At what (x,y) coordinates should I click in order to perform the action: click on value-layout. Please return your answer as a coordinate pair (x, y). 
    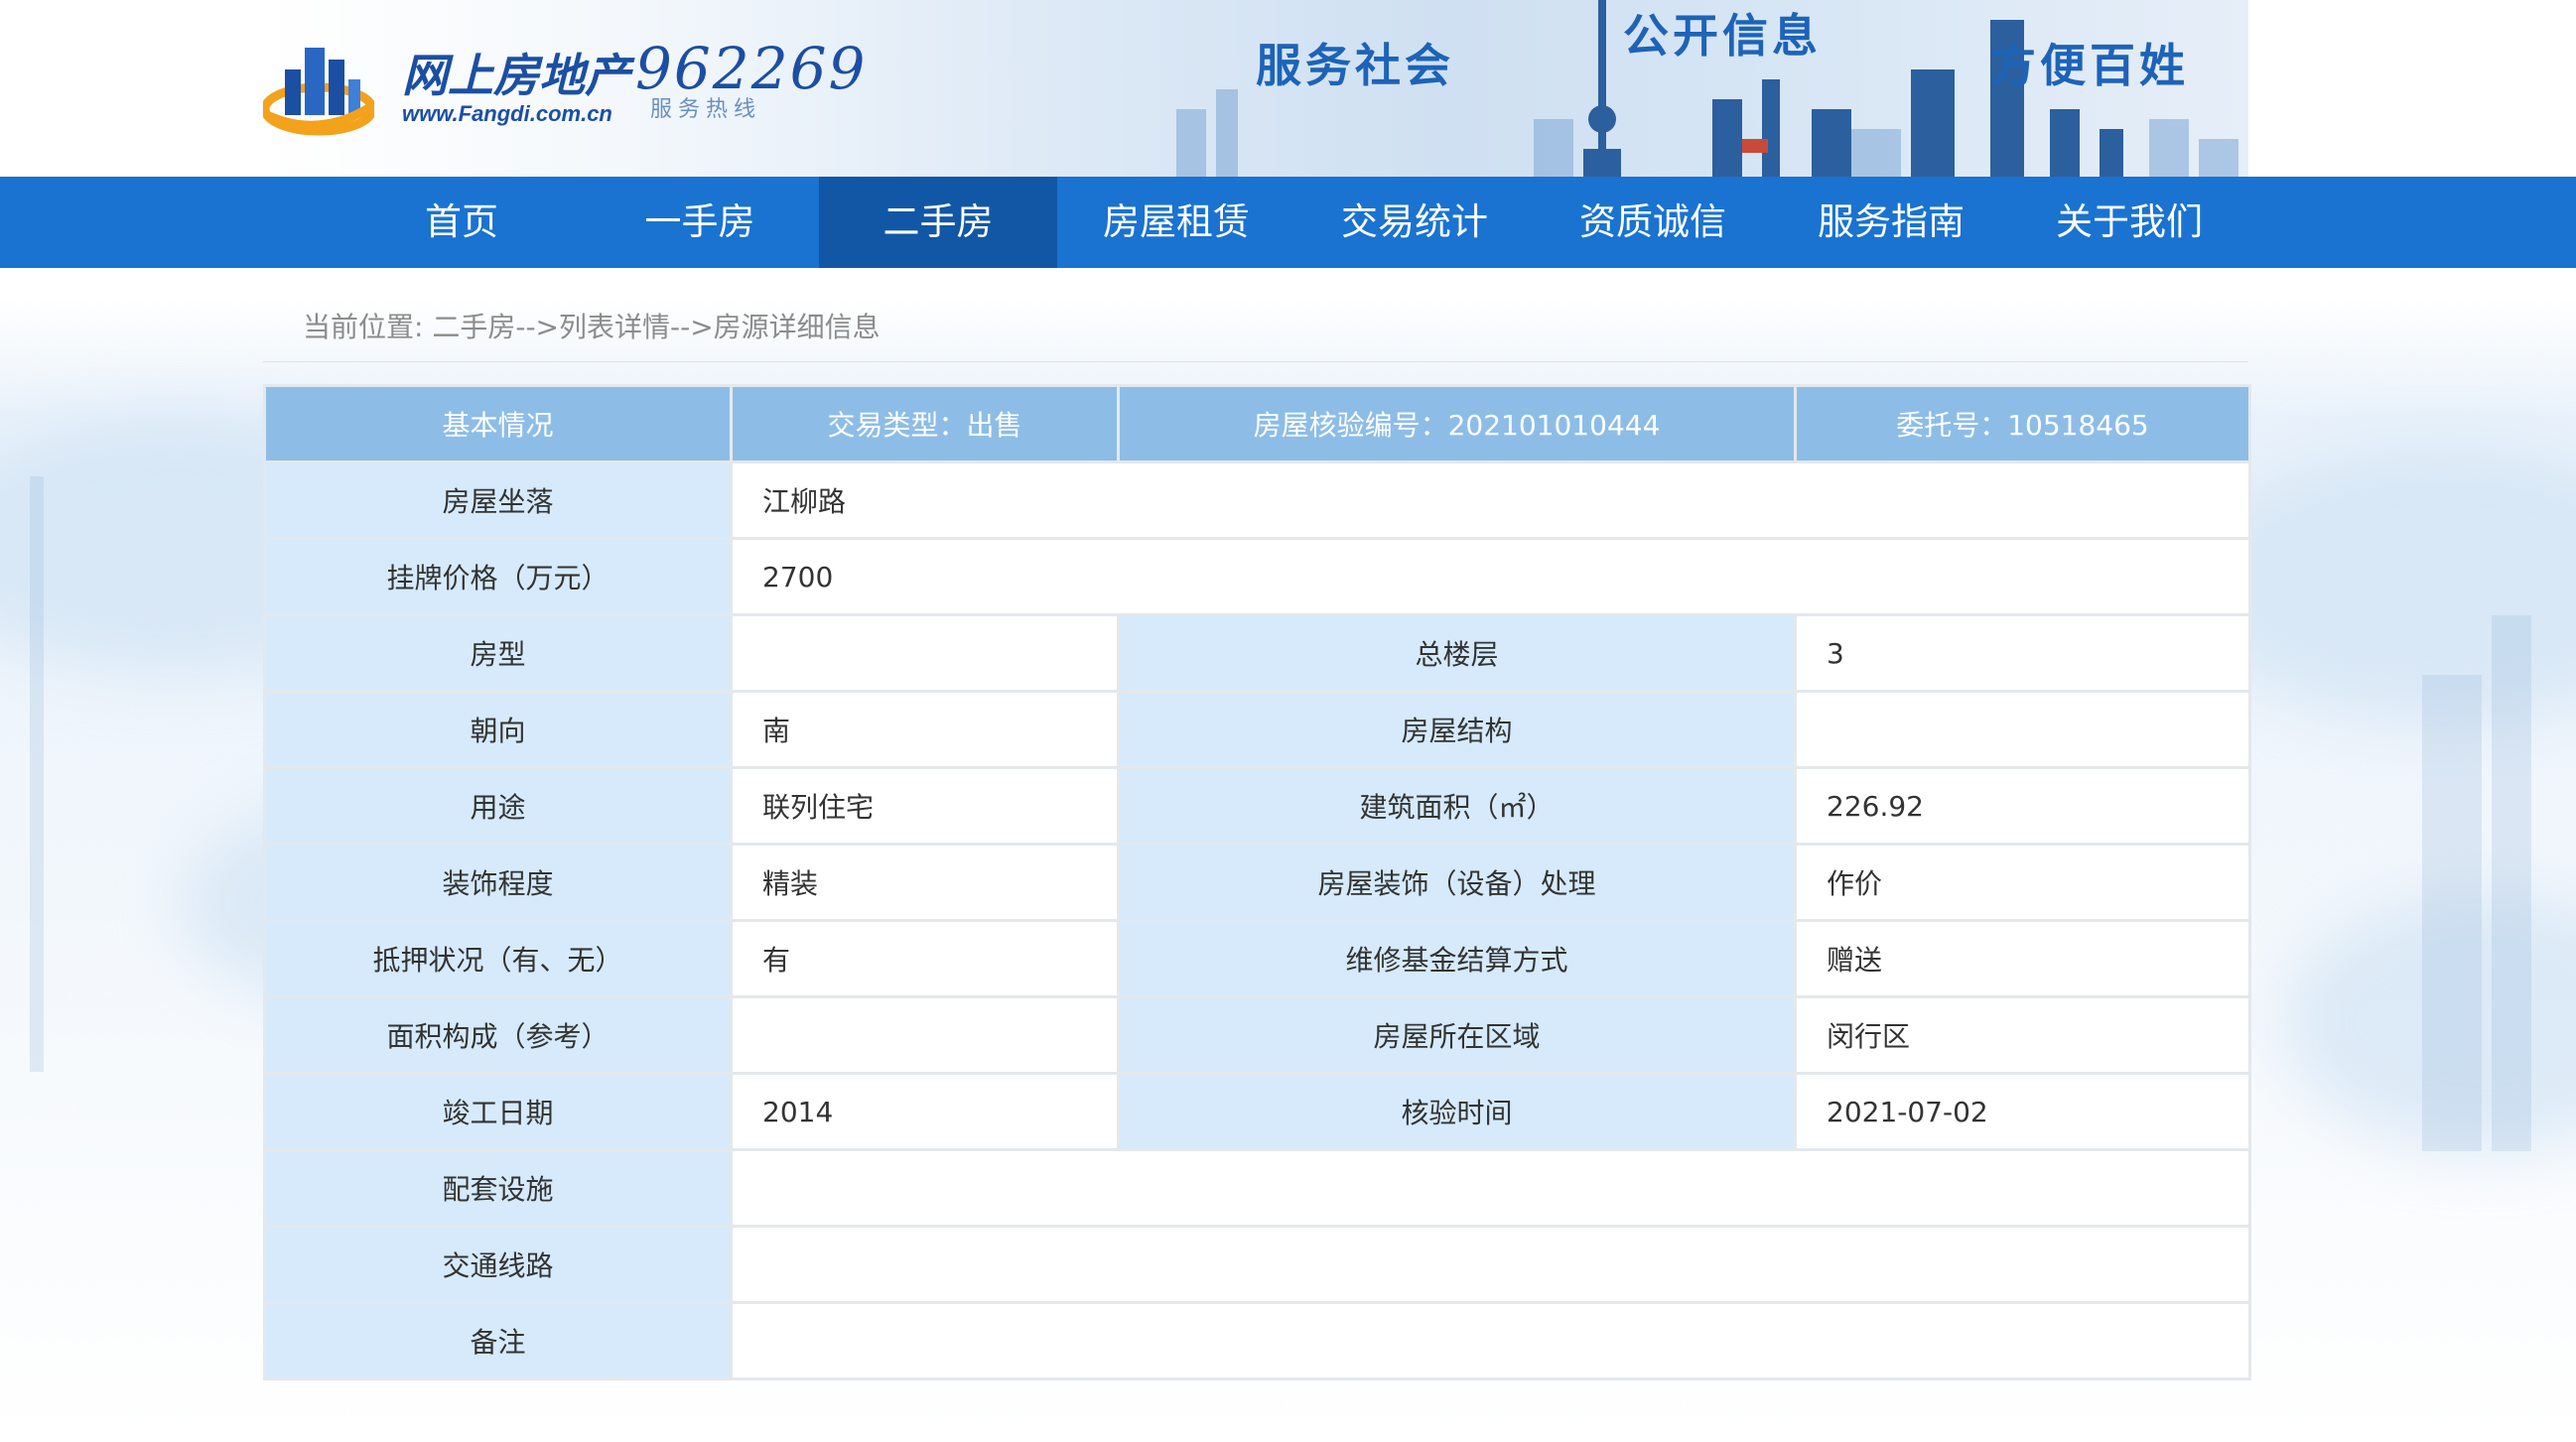
    Looking at the image, I should click on (925, 653).